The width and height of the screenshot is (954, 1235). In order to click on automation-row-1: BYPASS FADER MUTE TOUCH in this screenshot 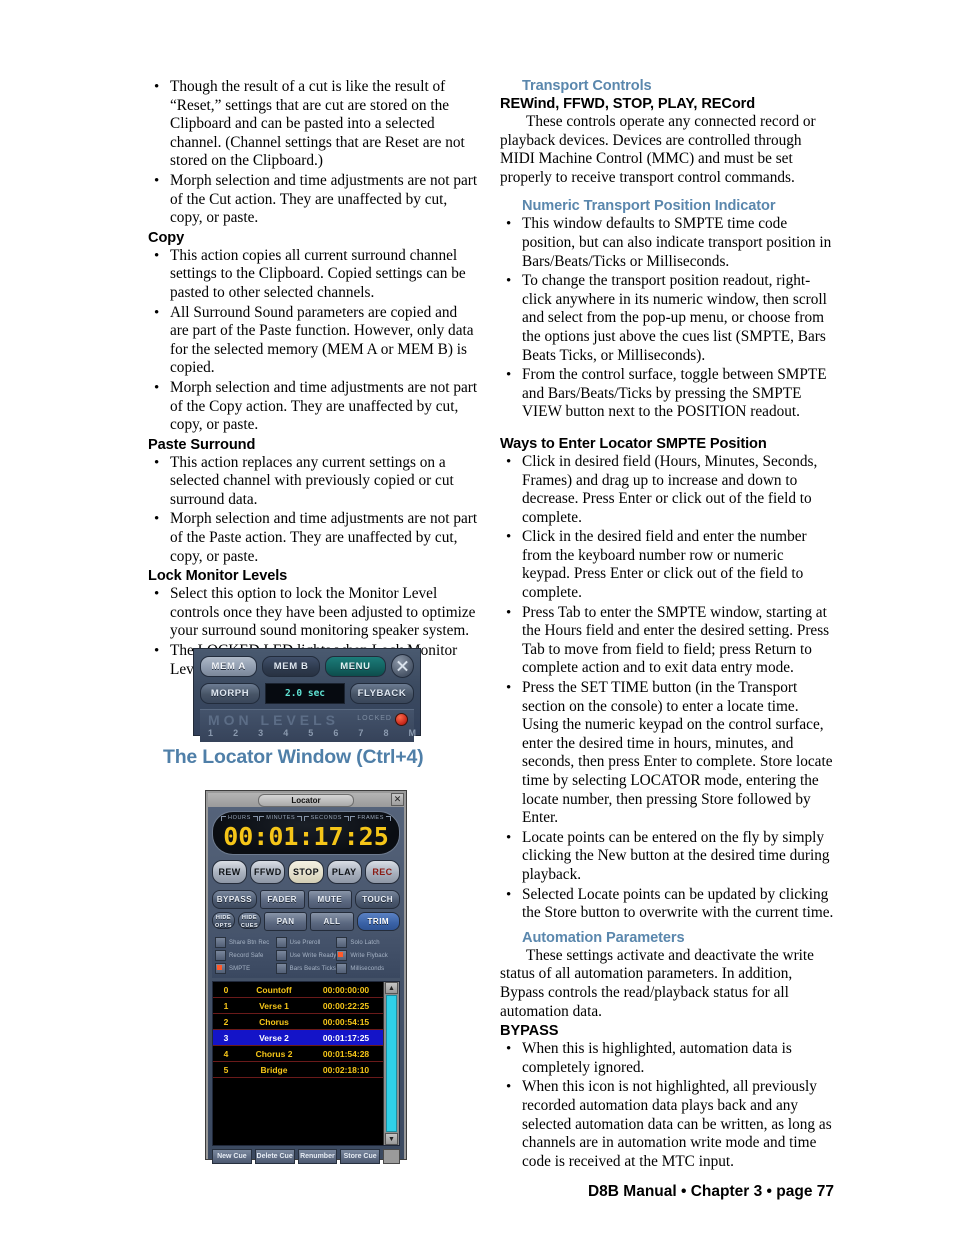, I will do `click(306, 899)`.